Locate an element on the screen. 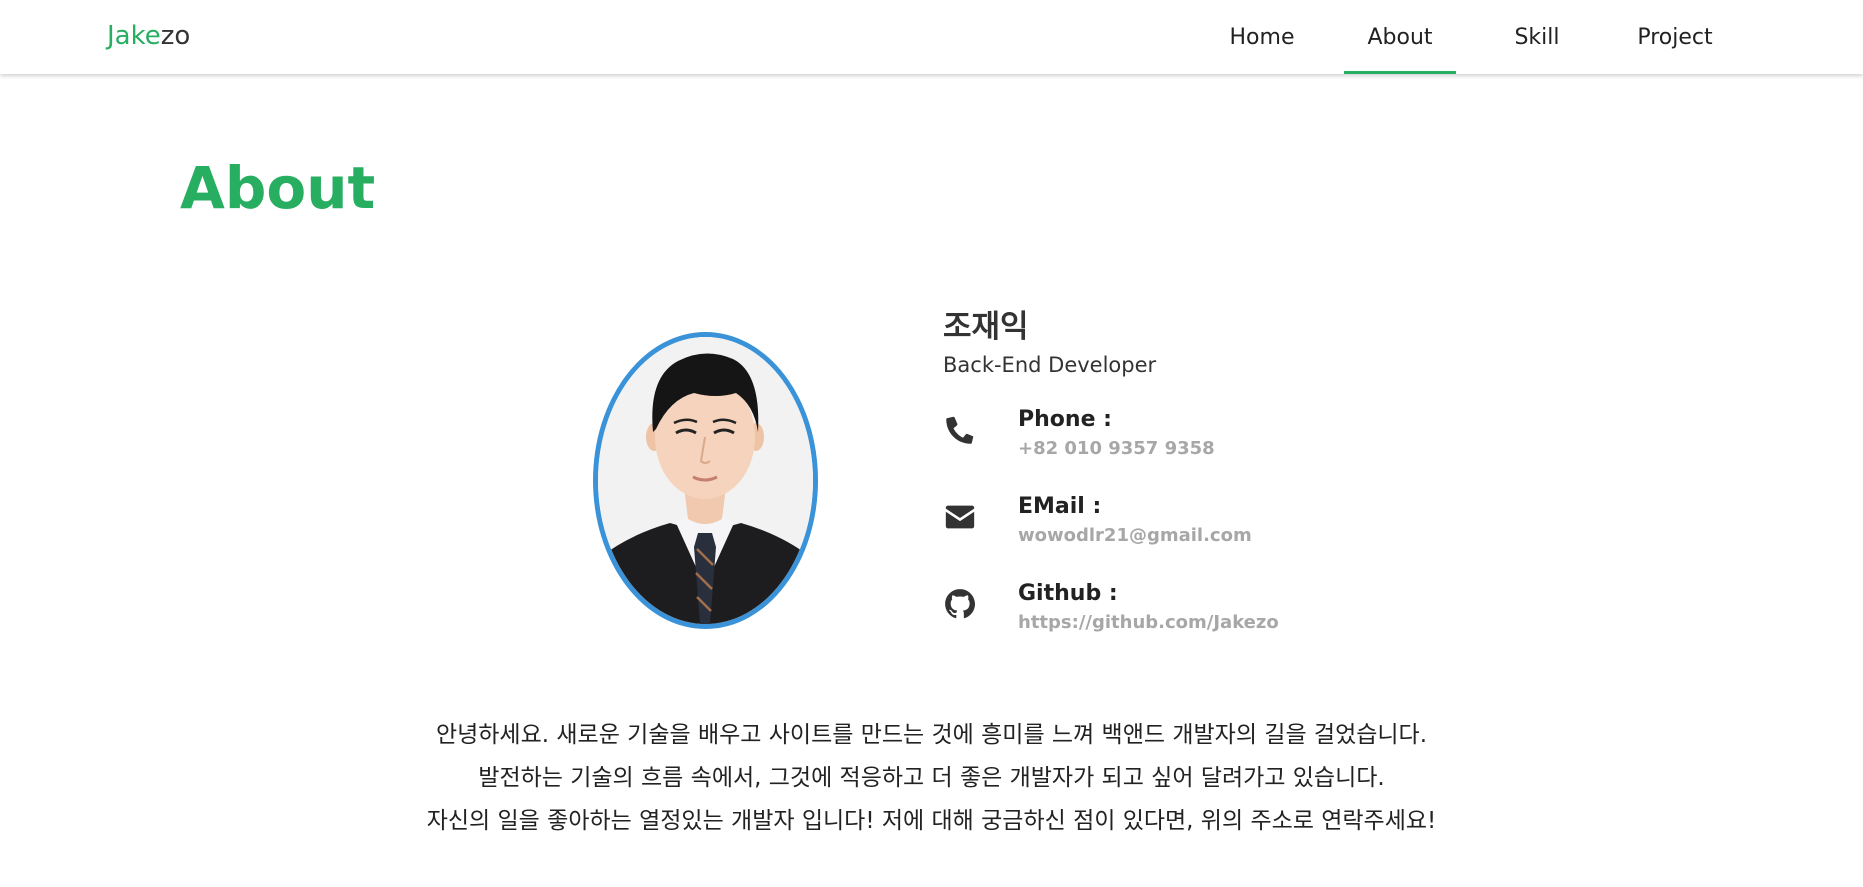 Image resolution: width=1863 pixels, height=887 pixels. contact-github-label: Github : is located at coordinates (1068, 593).